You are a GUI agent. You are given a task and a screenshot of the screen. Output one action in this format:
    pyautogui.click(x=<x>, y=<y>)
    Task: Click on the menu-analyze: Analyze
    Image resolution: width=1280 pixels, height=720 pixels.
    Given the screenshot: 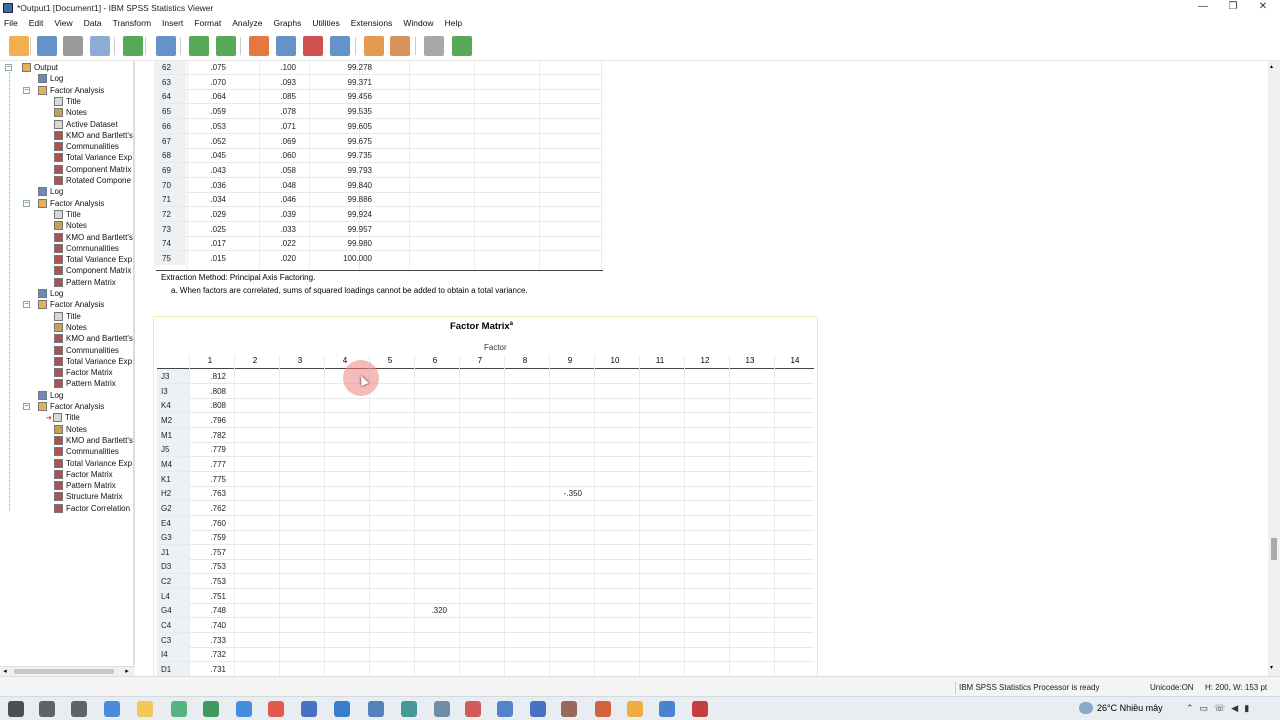 What is the action you would take?
    pyautogui.click(x=247, y=23)
    